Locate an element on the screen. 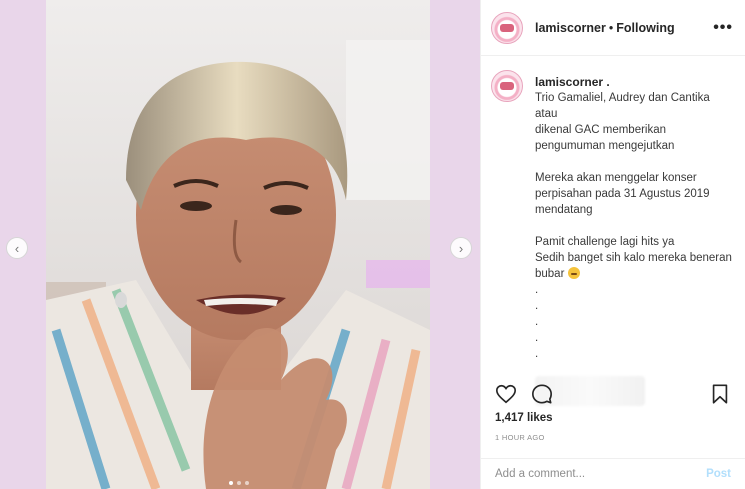  chevron-left-icon: ‹ is located at coordinates (17, 248).